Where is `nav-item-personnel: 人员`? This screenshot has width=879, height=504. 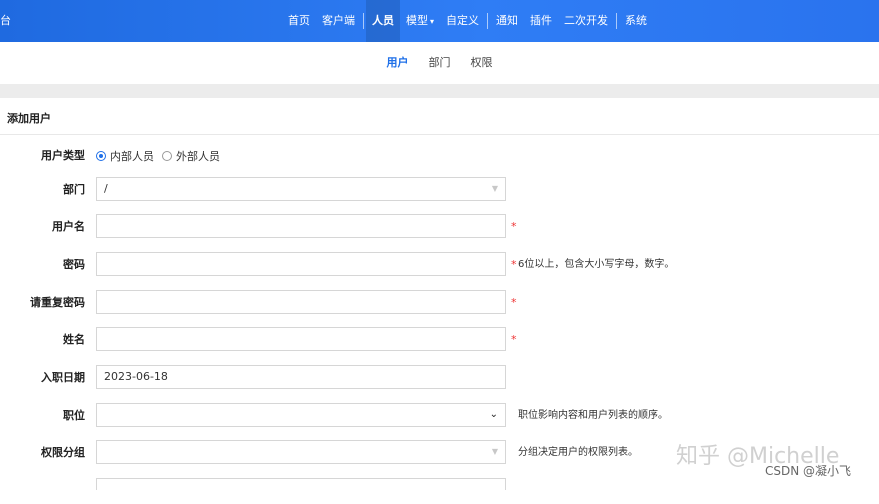 nav-item-personnel: 人员 is located at coordinates (383, 21).